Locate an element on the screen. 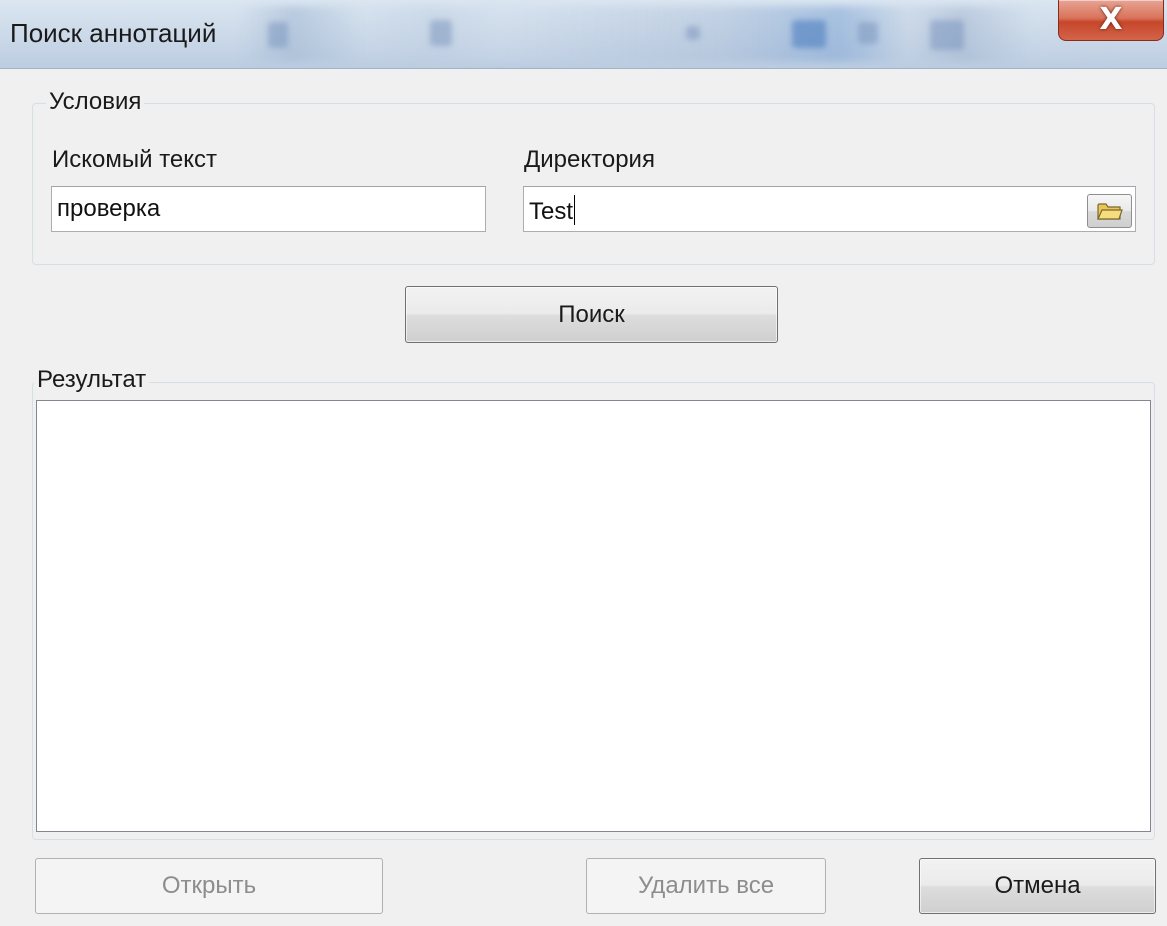  search-text-label: Искомый текст is located at coordinates (135, 159).